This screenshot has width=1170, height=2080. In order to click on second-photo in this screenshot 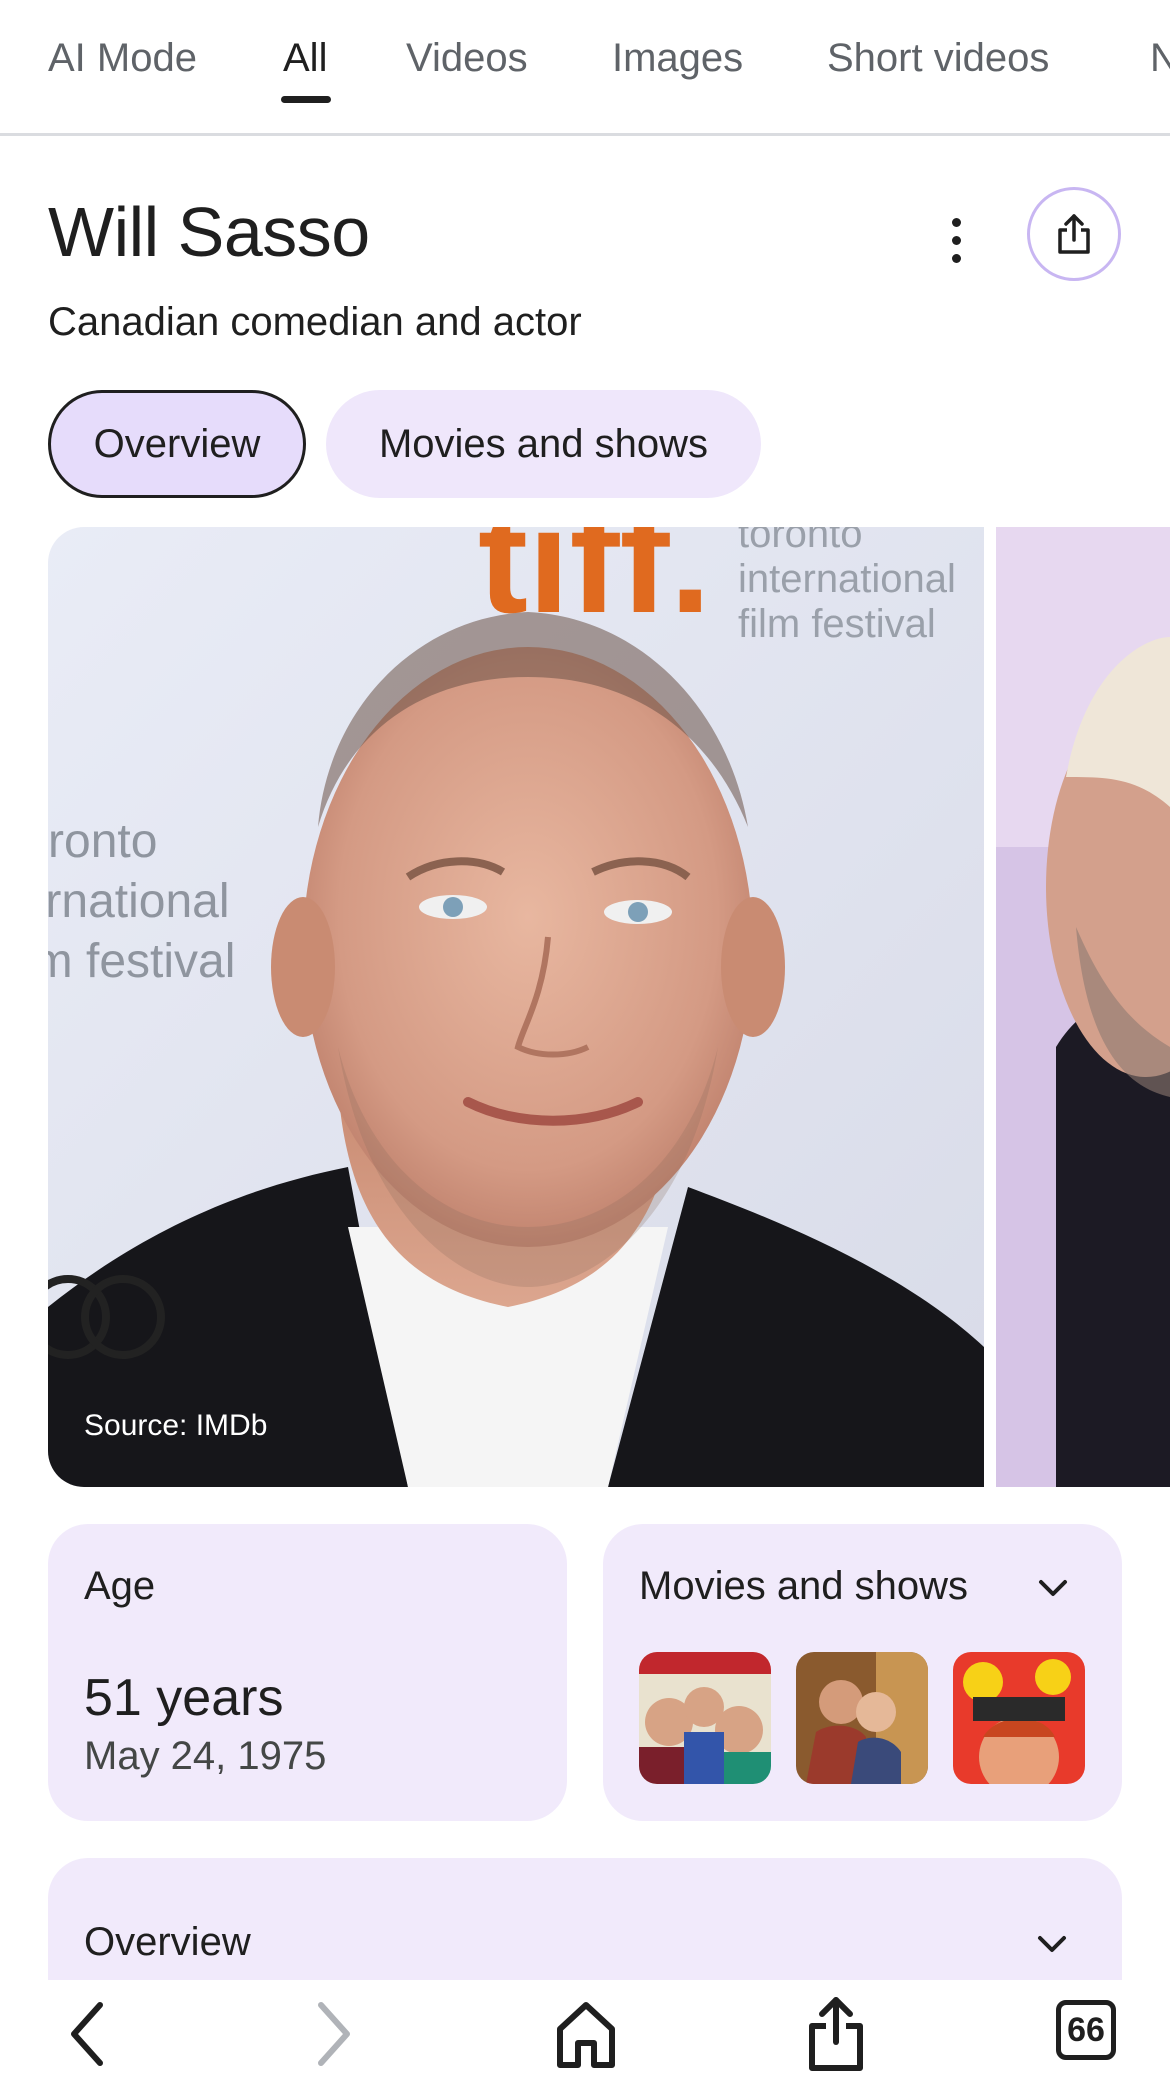, I will do `click(1083, 1007)`.